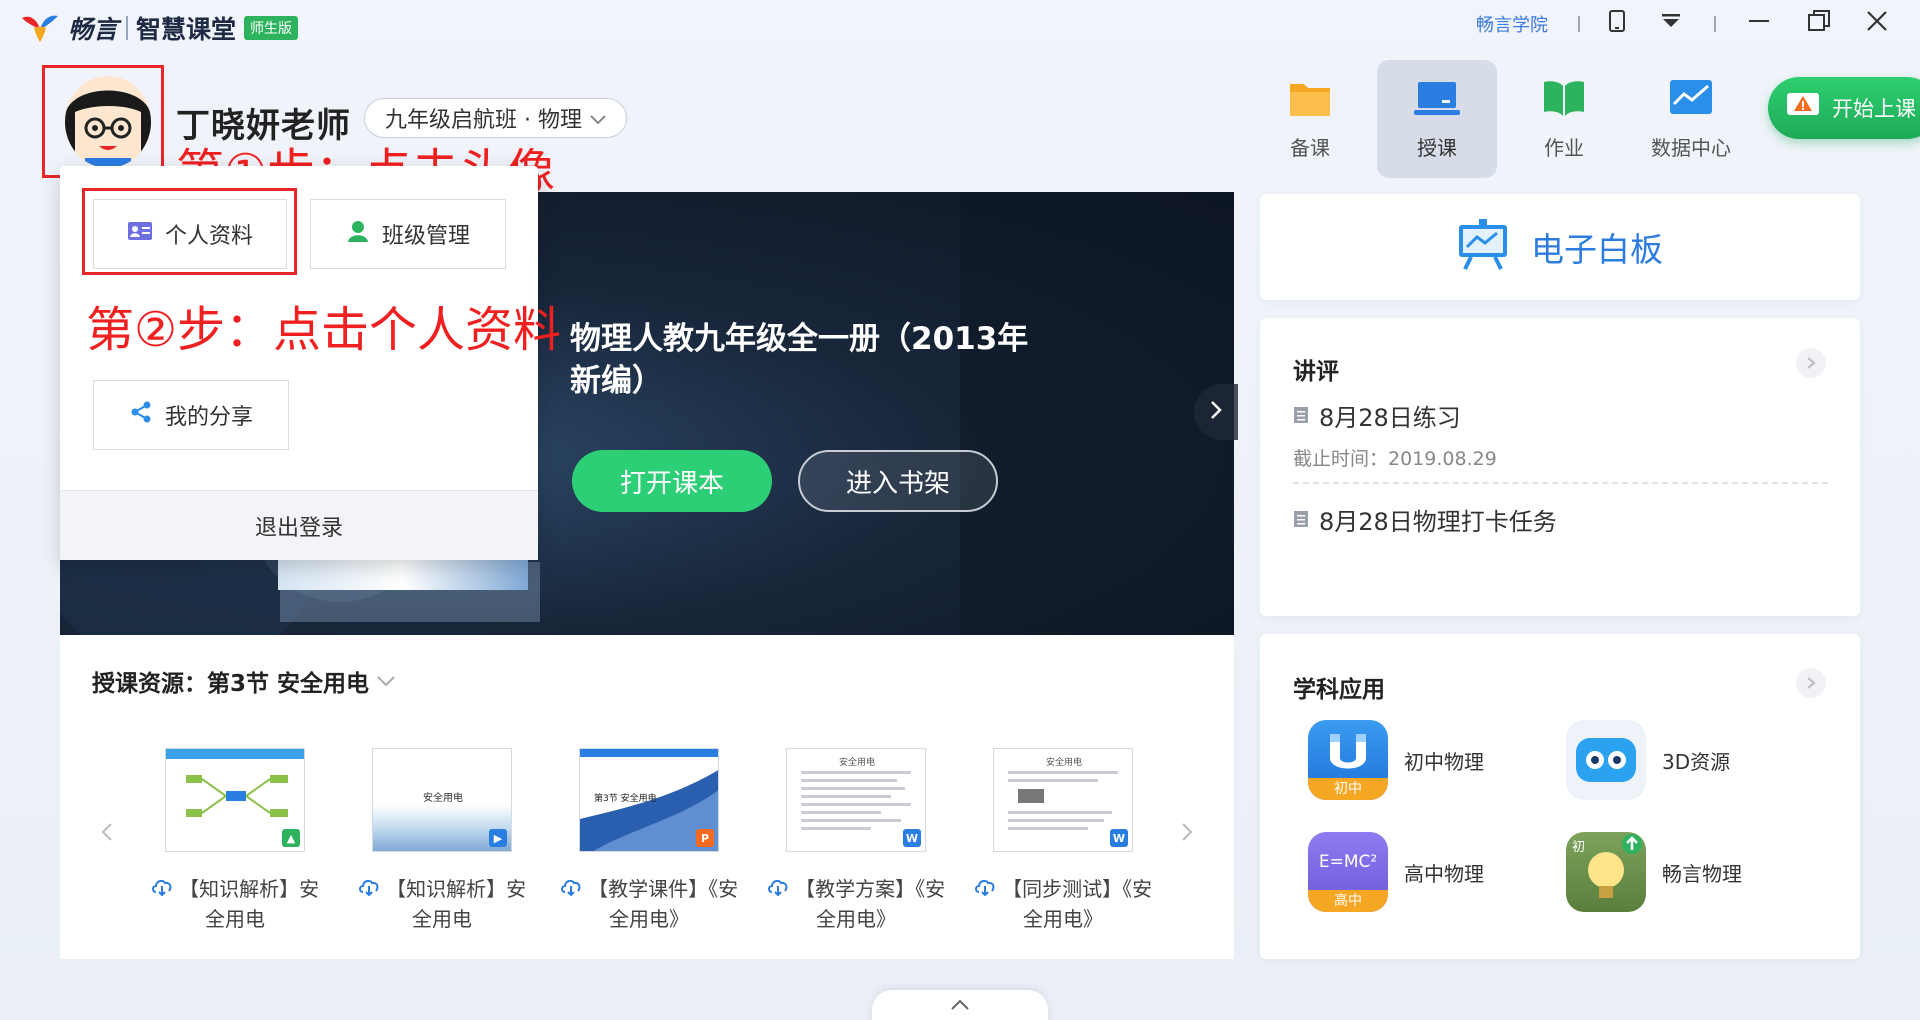  I want to click on resource-label-text: 【同步测试】《安全用电》, so click(1077, 904).